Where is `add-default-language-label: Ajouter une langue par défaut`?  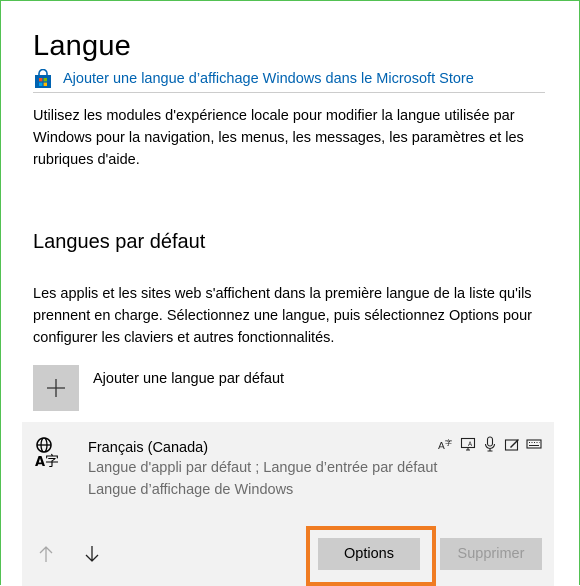
add-default-language-label: Ajouter une langue par défaut is located at coordinates (189, 379).